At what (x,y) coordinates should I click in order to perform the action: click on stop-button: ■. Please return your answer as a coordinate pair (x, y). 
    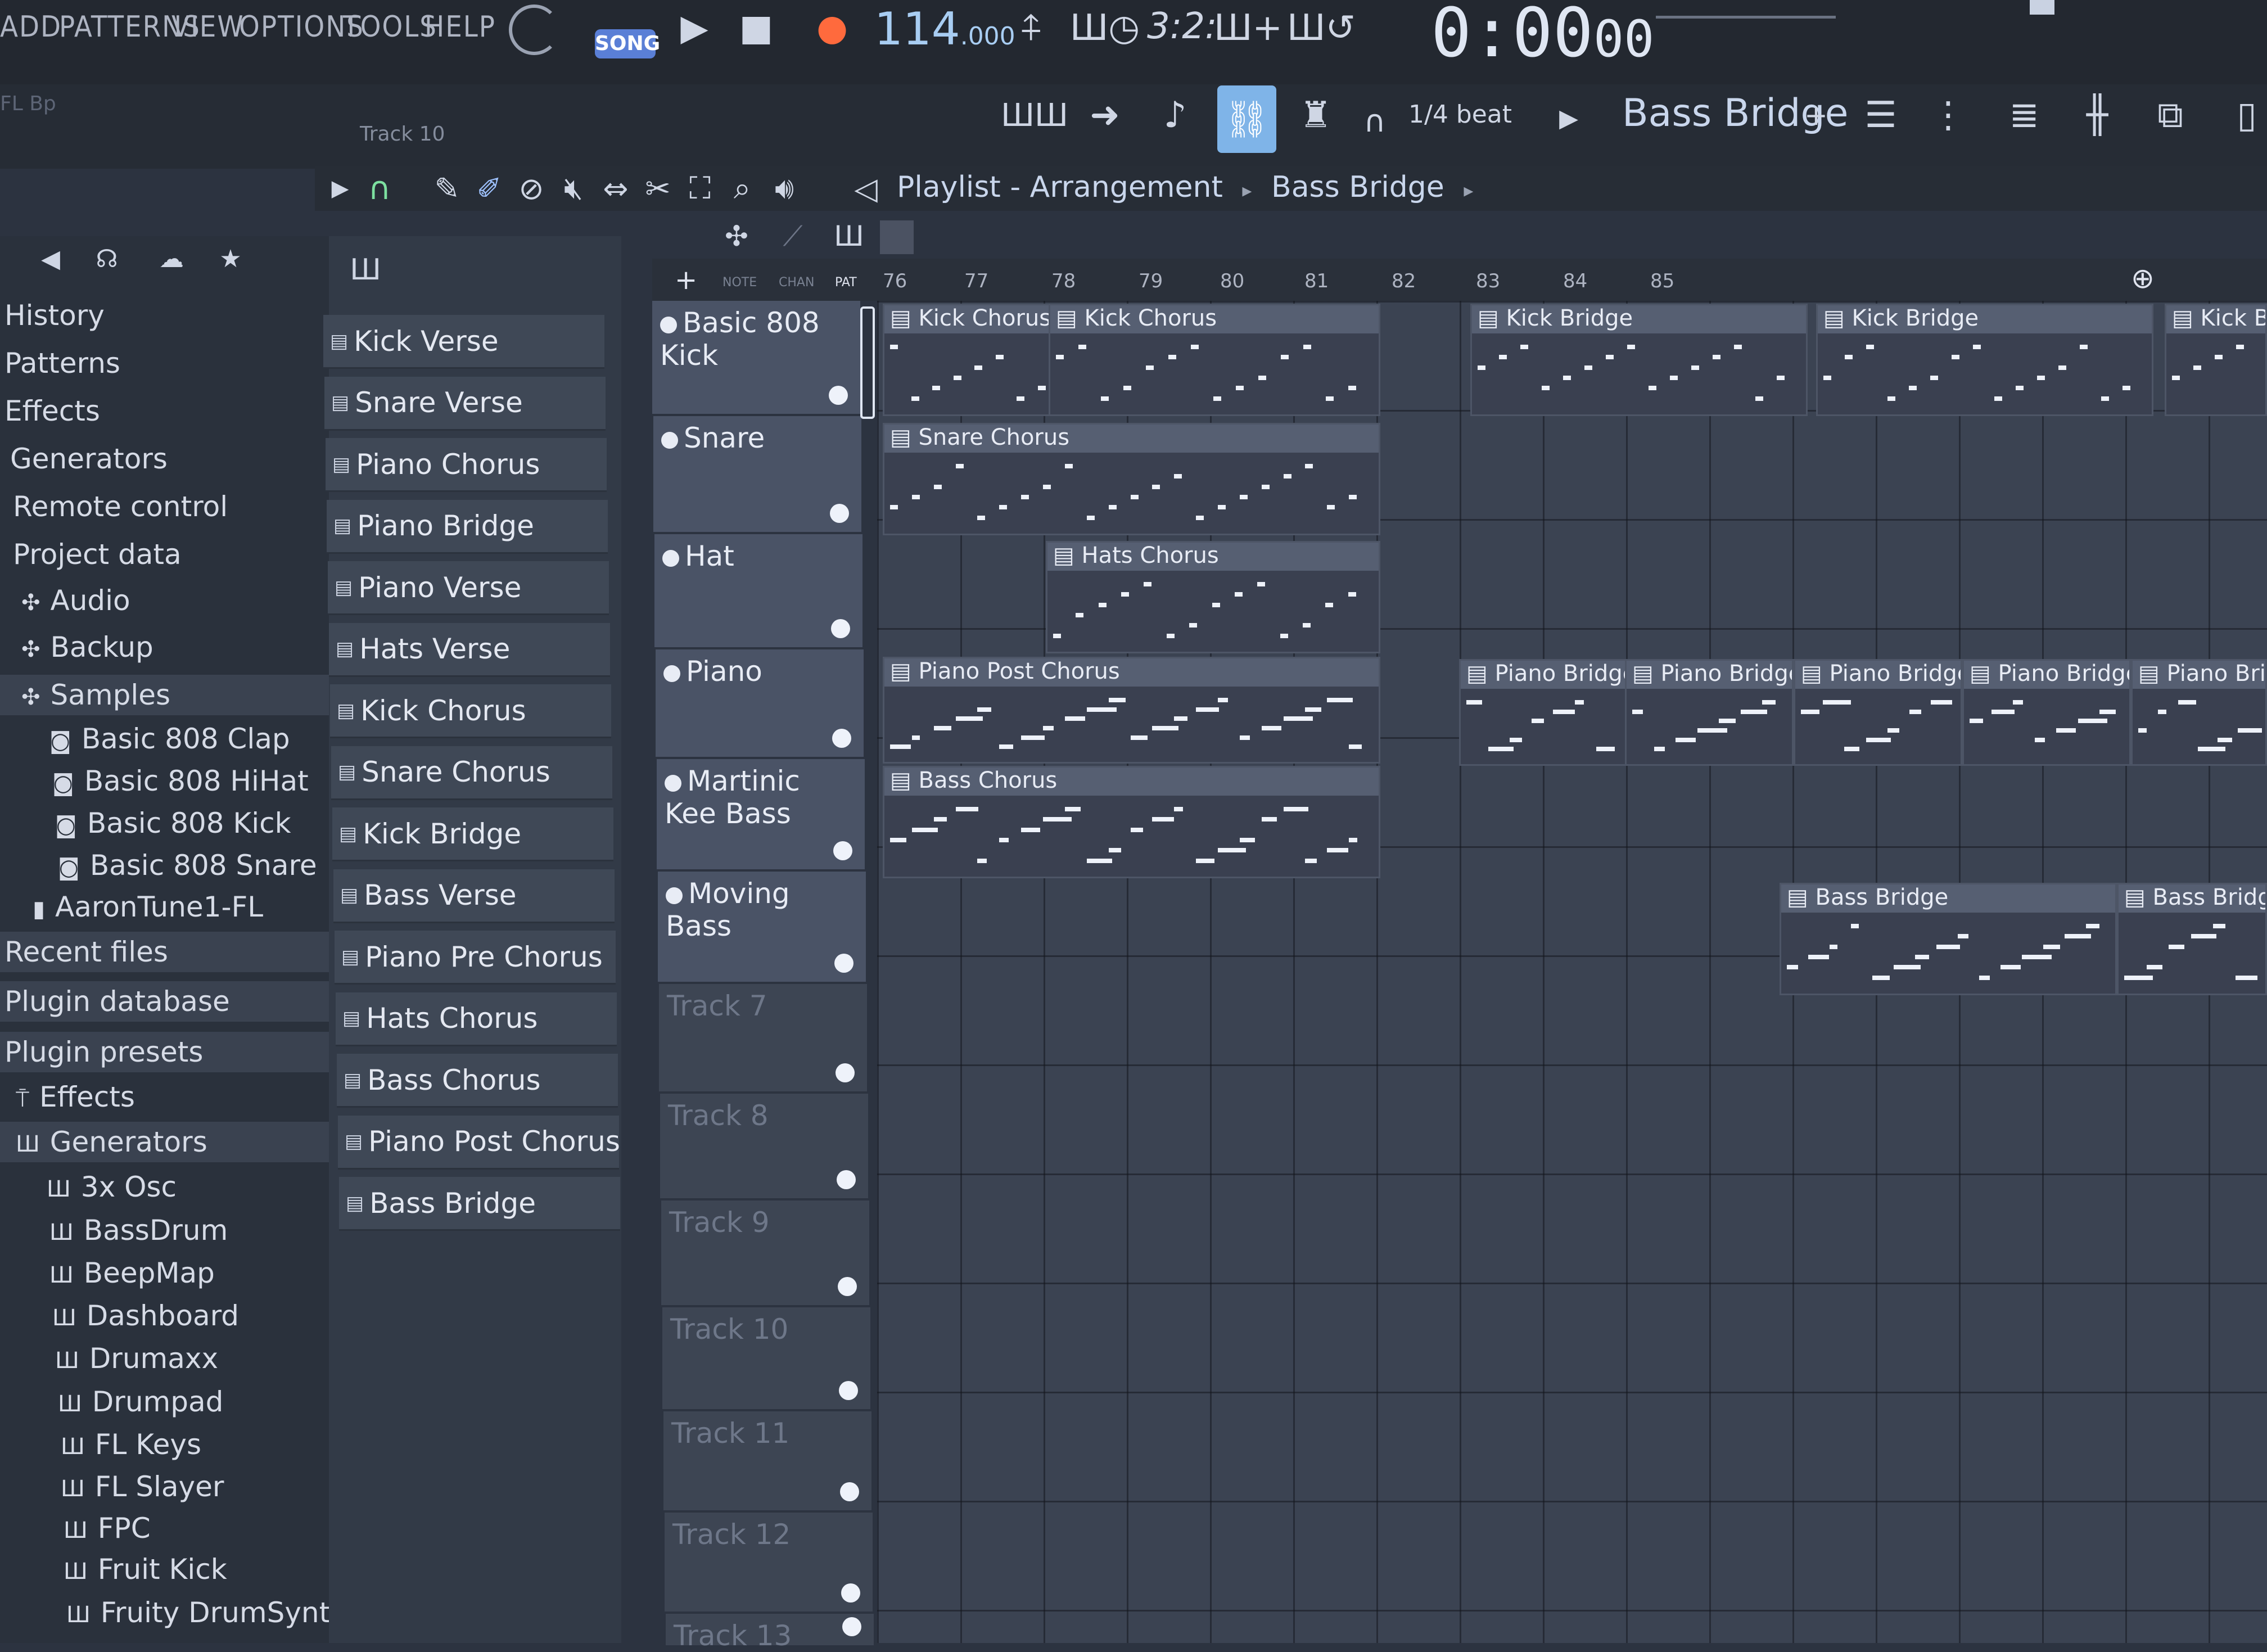
    Looking at the image, I should click on (756, 28).